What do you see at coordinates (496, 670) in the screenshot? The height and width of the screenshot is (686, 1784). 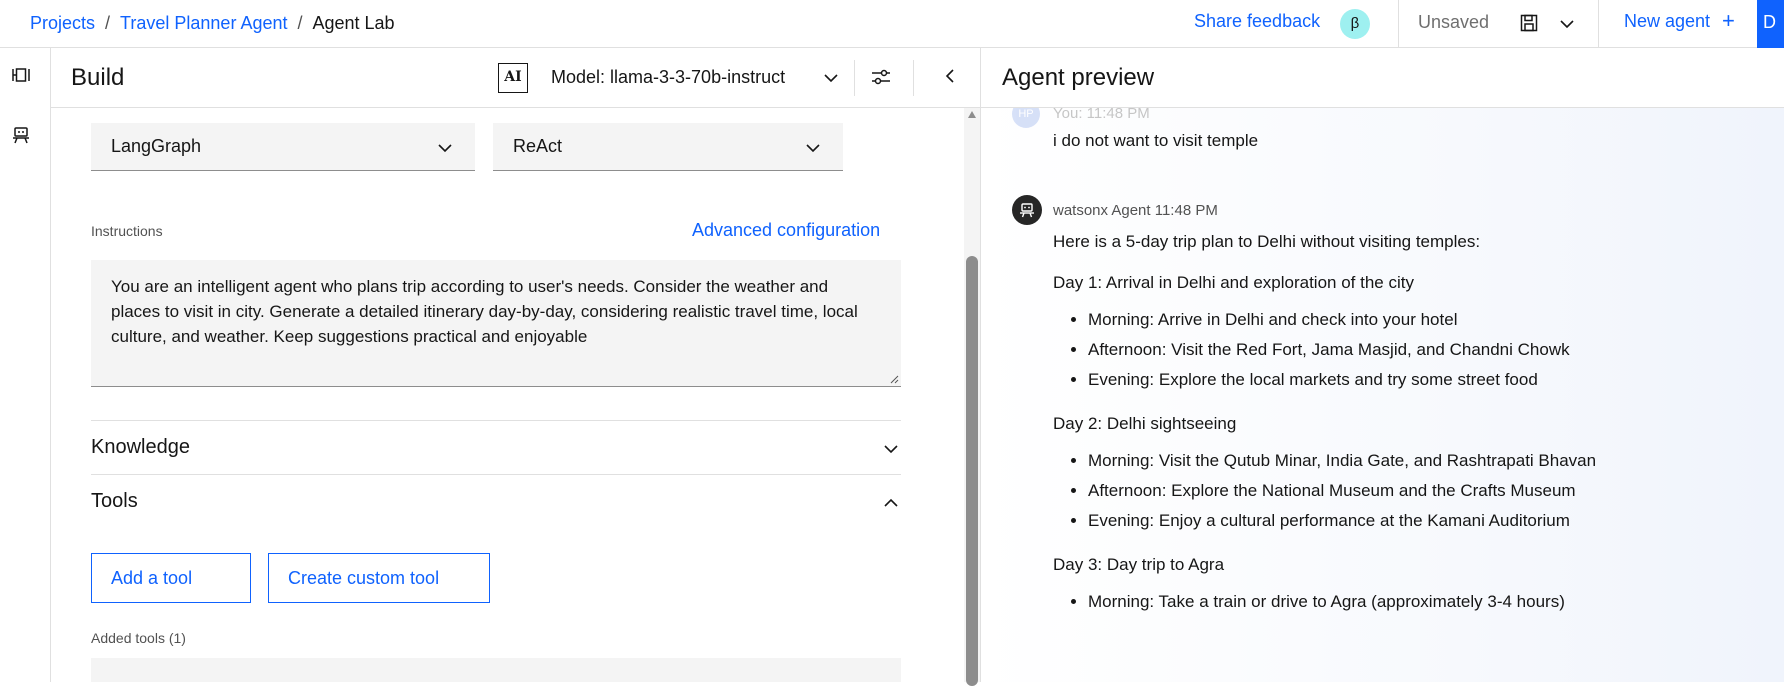 I see `added-tool-item` at bounding box center [496, 670].